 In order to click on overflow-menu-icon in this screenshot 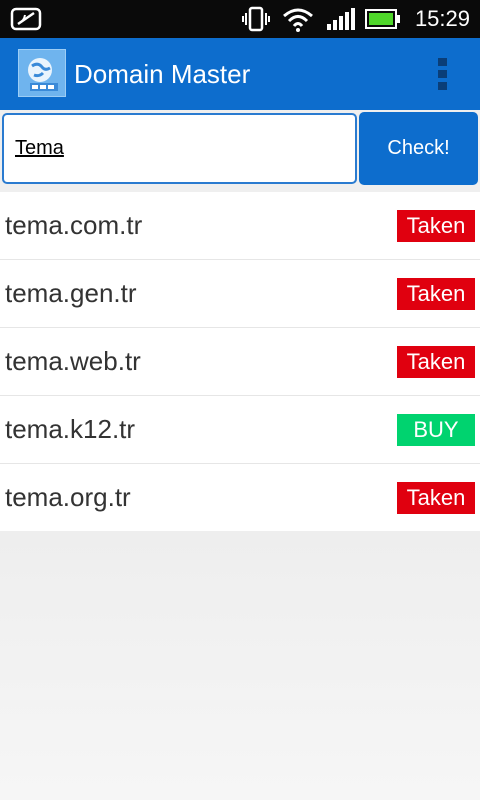, I will do `click(442, 74)`.